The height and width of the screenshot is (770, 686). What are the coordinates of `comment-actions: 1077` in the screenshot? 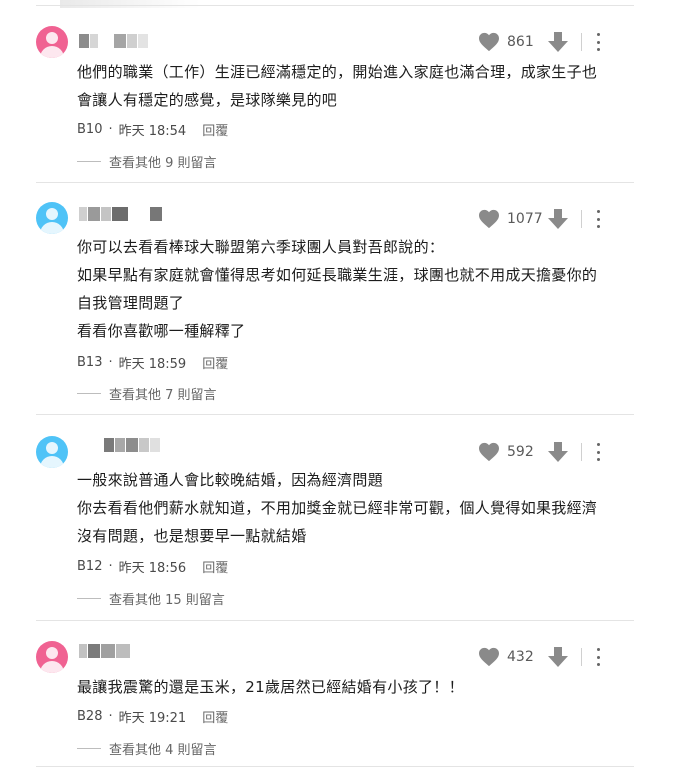 It's located at (539, 219).